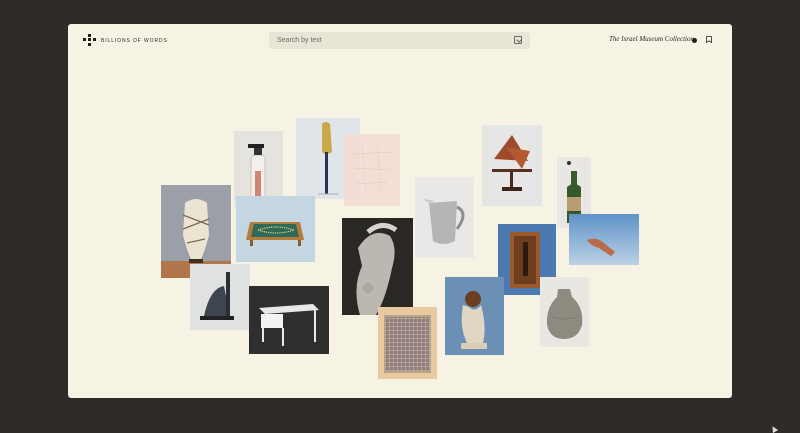  Describe the element at coordinates (377, 266) in the screenshot. I see `photograph-image` at that location.